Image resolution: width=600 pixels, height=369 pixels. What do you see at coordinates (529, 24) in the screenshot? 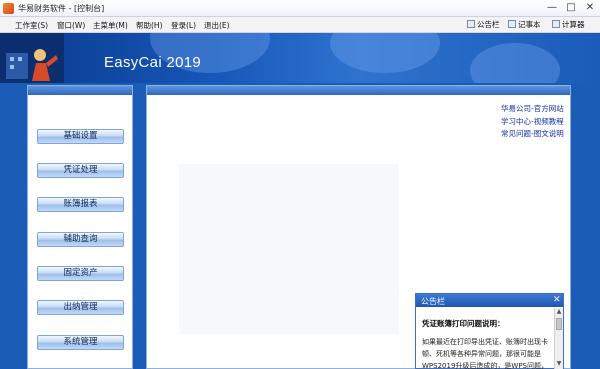
I see `notepad-tool-label: 记事本` at bounding box center [529, 24].